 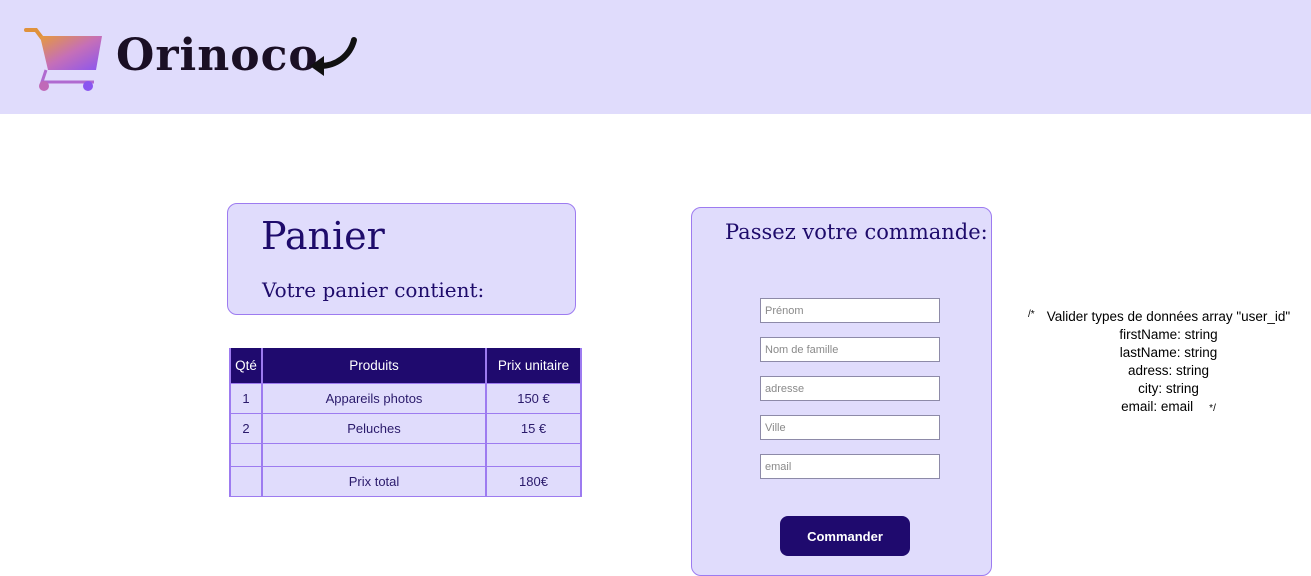 What do you see at coordinates (850, 310) in the screenshot?
I see `firstname-field` at bounding box center [850, 310].